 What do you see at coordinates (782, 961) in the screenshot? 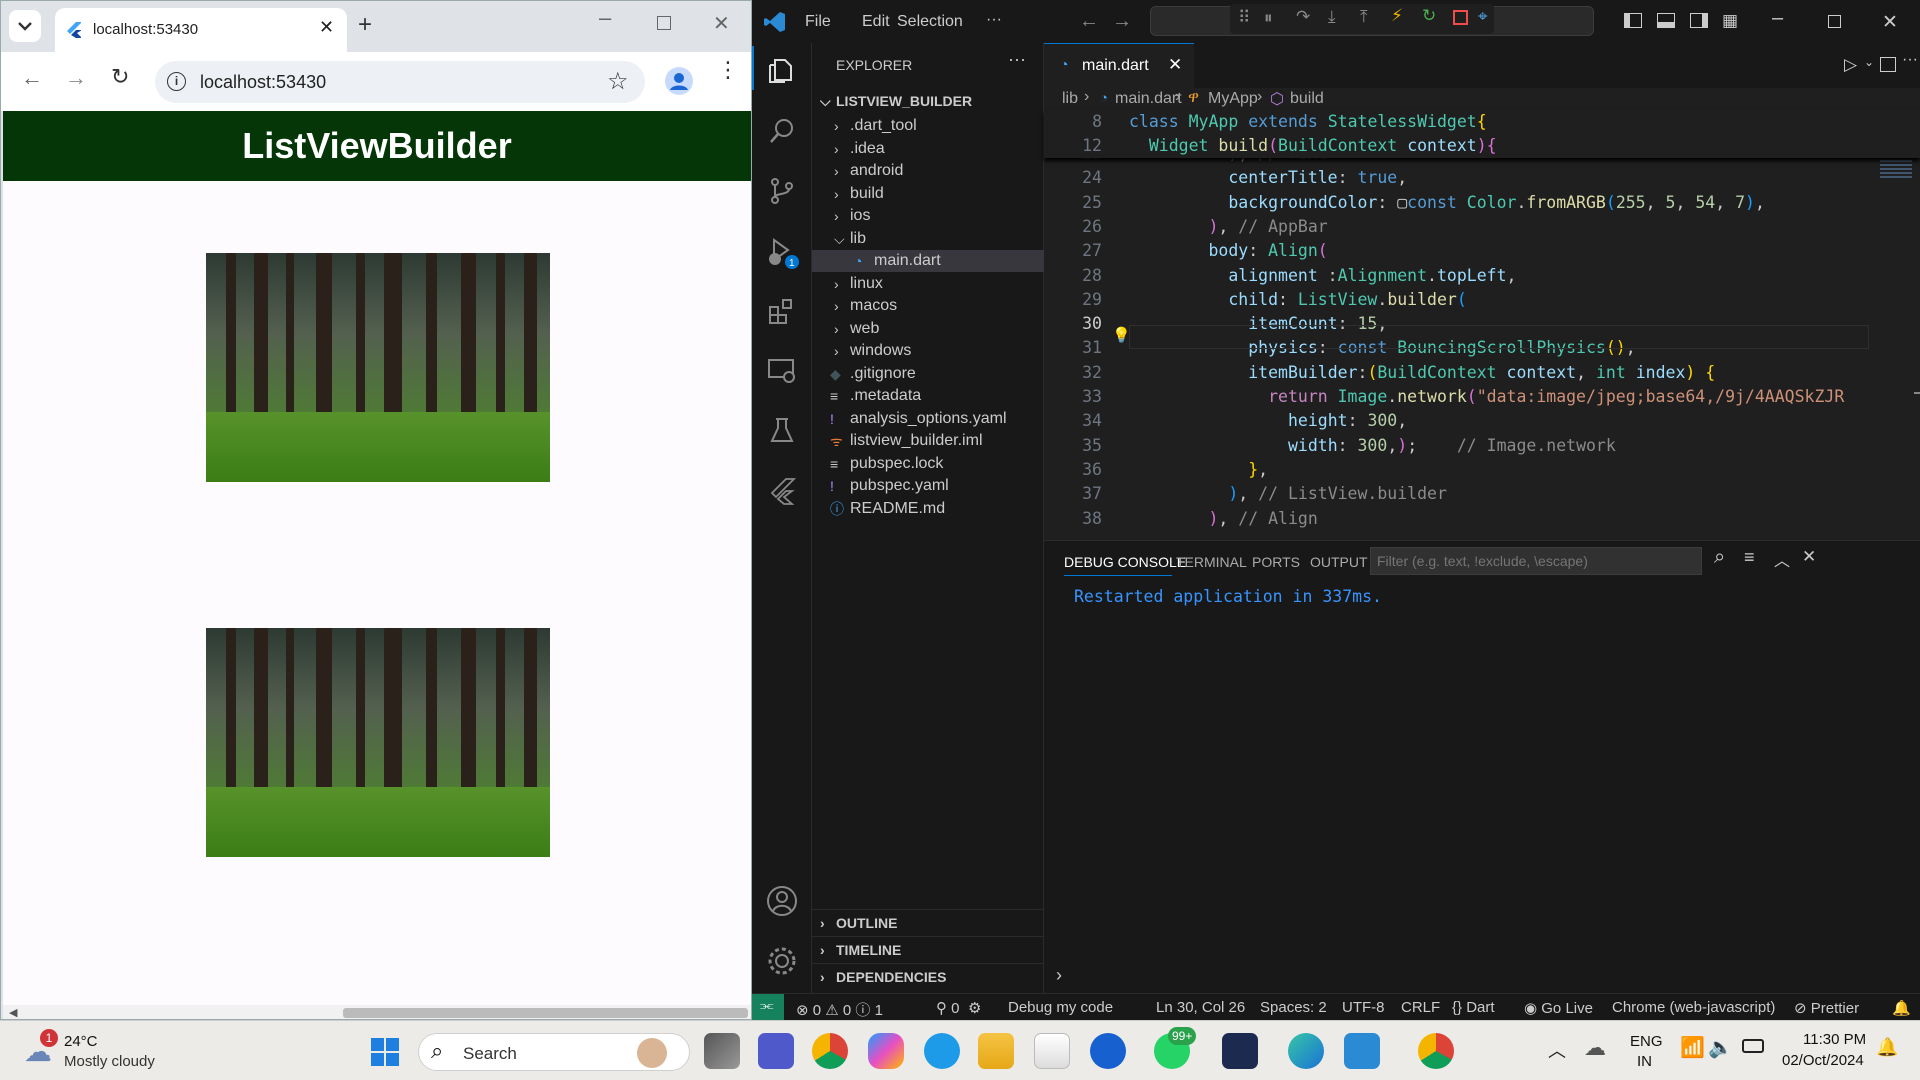
I see `manage-gear-icon` at bounding box center [782, 961].